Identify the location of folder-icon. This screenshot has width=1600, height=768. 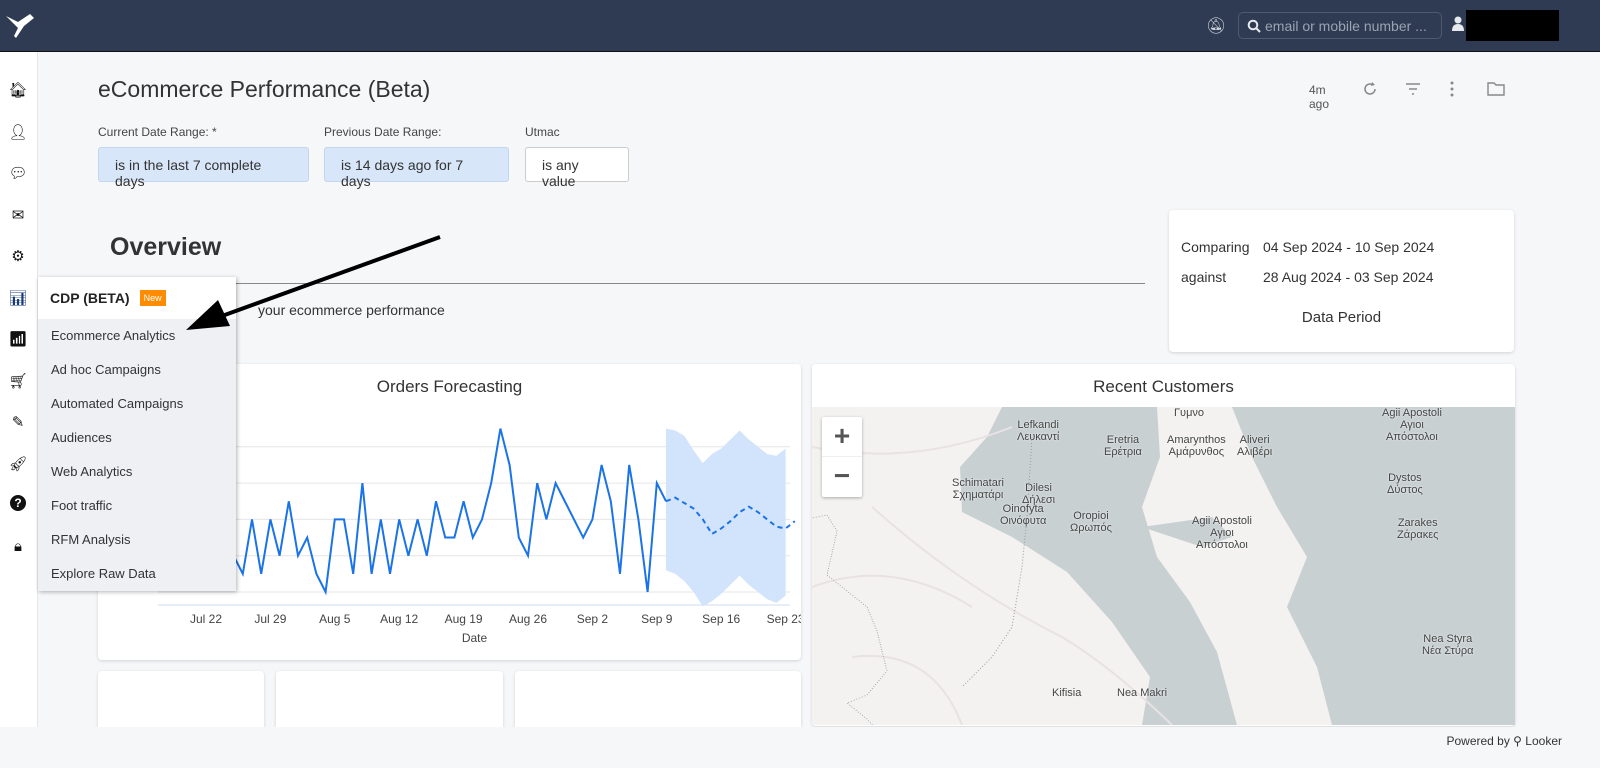
(1496, 89).